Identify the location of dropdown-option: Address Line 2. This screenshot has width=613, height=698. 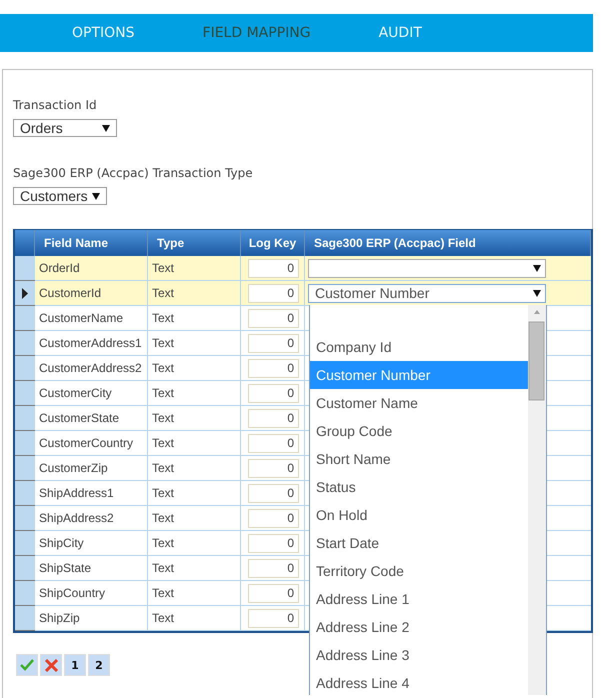
(419, 627).